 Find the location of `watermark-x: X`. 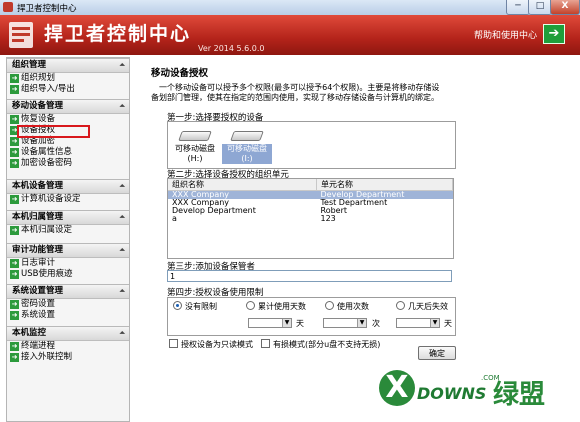

watermark-x: X is located at coordinates (397, 388).